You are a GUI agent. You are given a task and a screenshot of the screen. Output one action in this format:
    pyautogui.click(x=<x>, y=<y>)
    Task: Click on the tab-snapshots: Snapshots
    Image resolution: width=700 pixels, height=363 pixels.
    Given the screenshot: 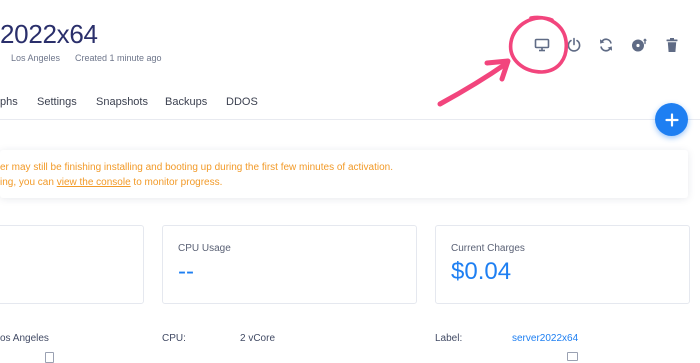 What is the action you would take?
    pyautogui.click(x=122, y=102)
    